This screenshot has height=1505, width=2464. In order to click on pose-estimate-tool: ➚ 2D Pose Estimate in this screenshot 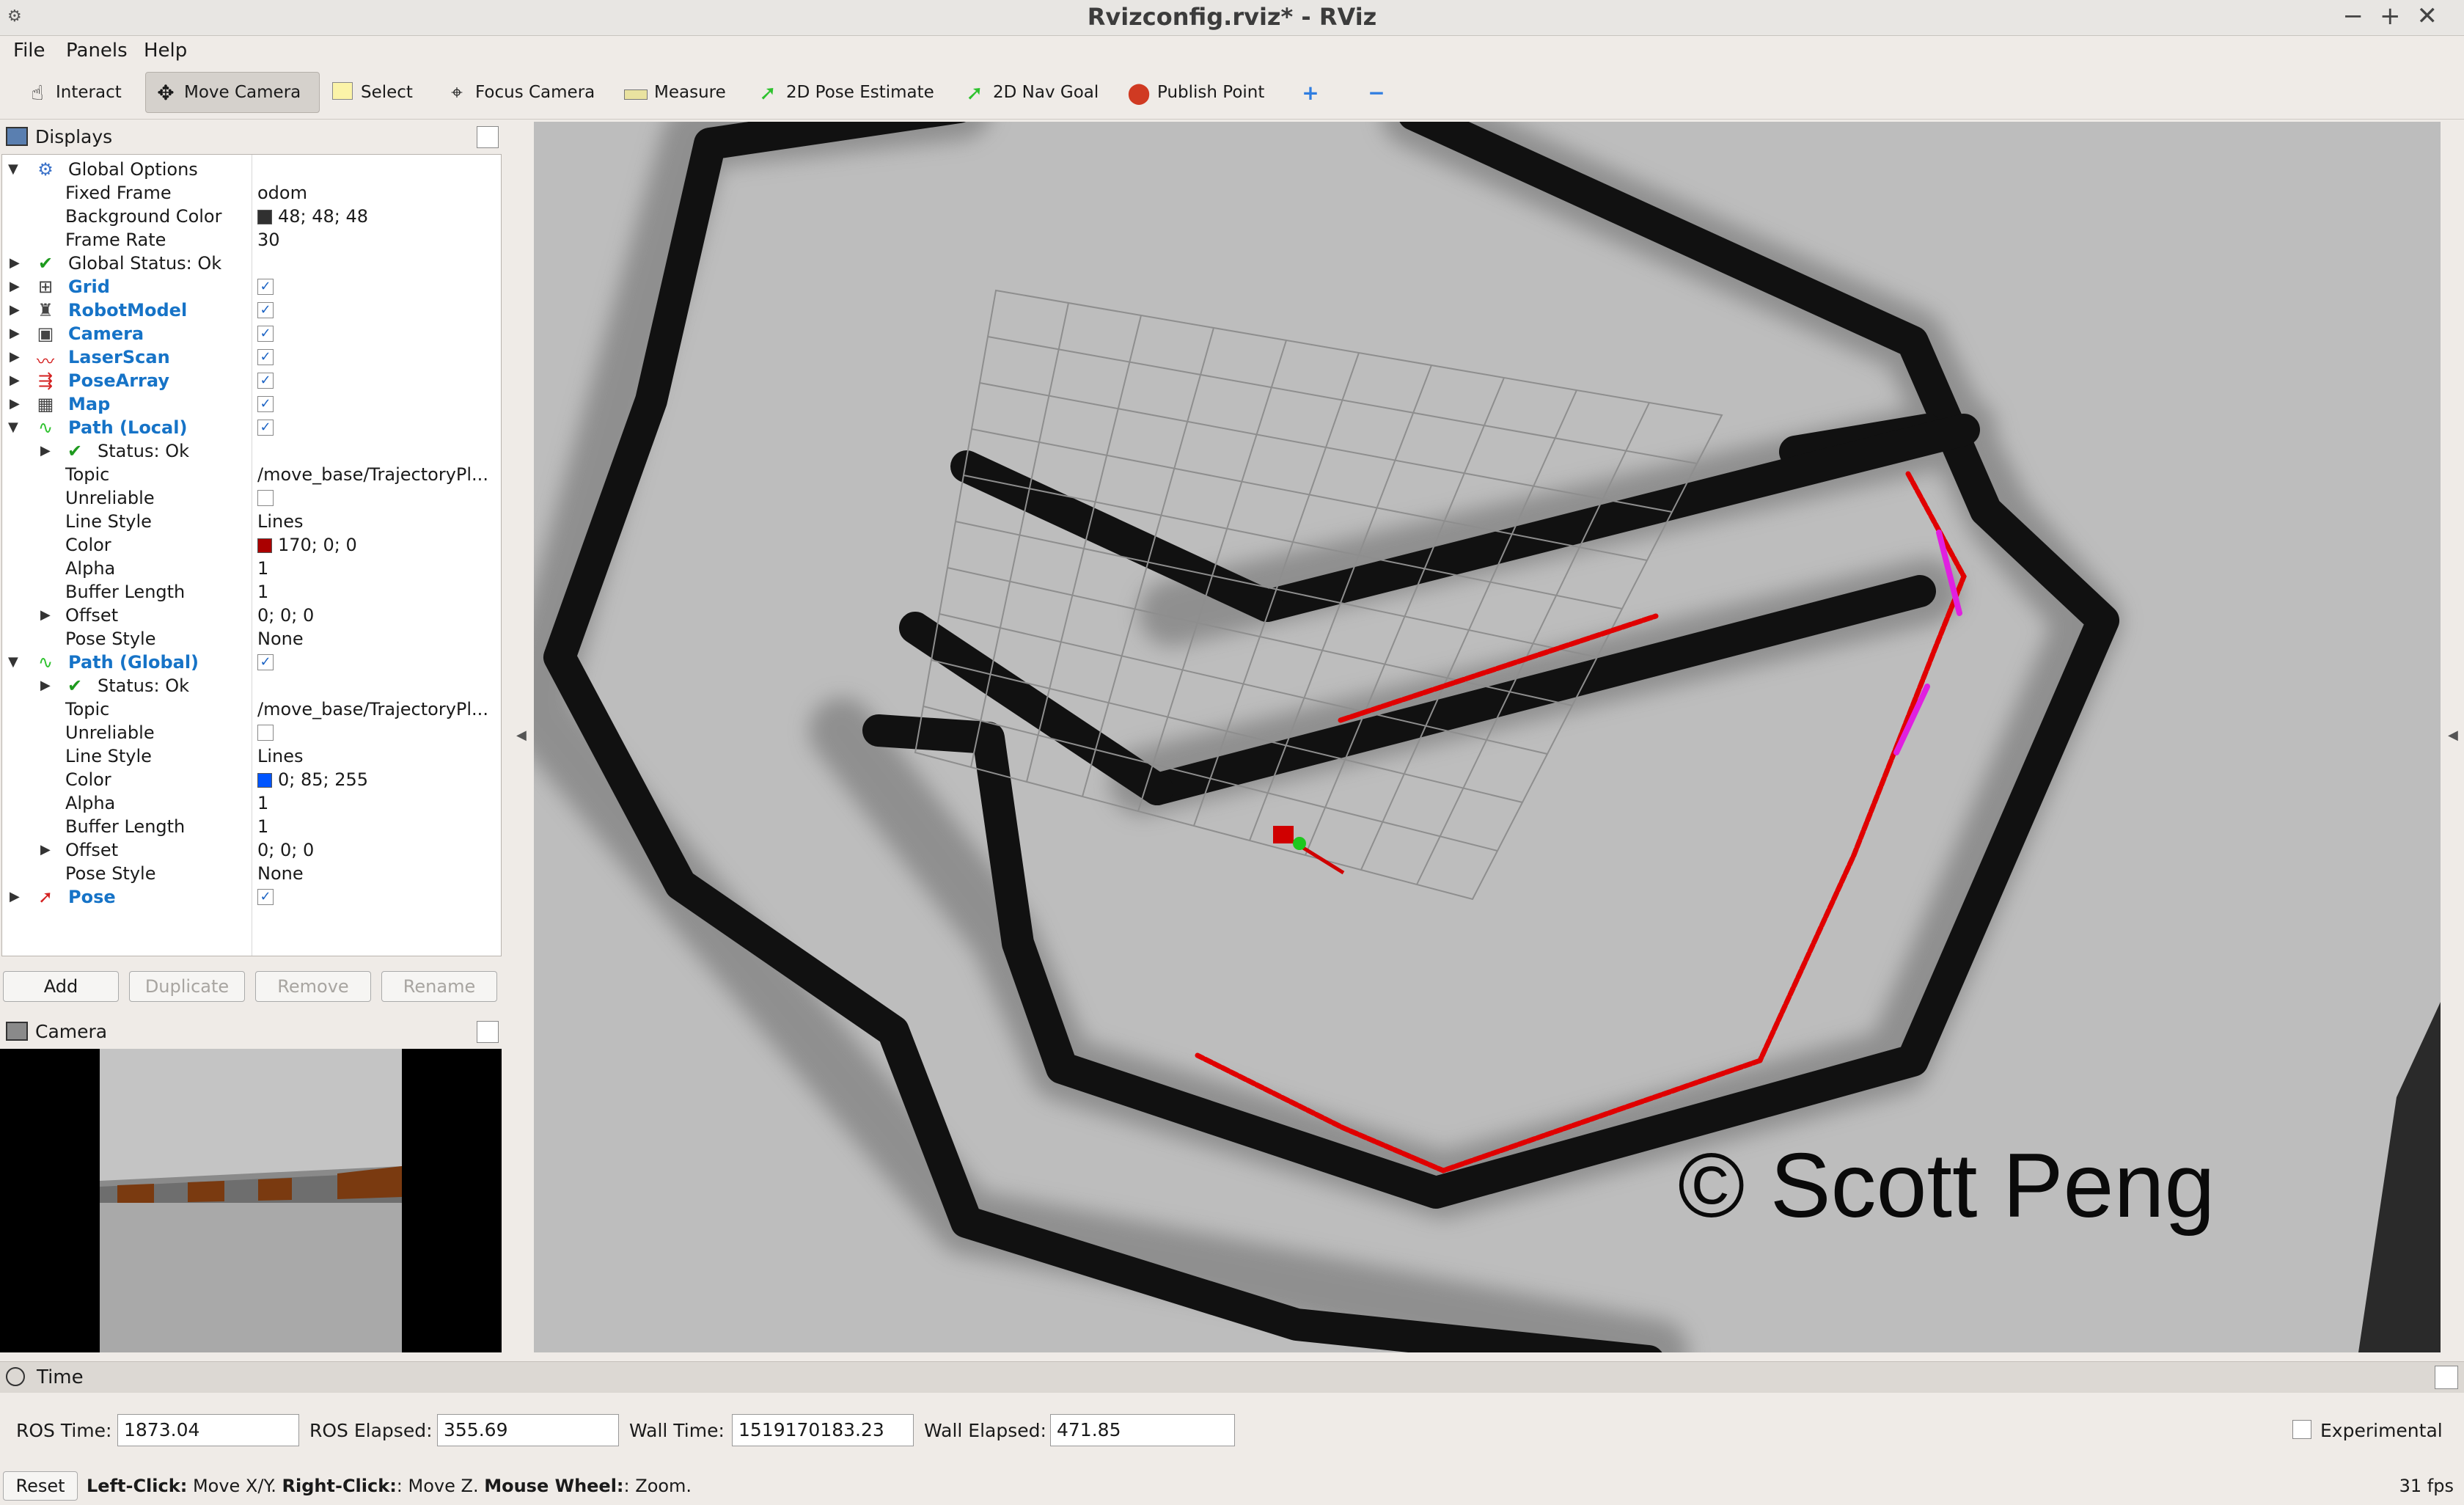, I will do `click(845, 92)`.